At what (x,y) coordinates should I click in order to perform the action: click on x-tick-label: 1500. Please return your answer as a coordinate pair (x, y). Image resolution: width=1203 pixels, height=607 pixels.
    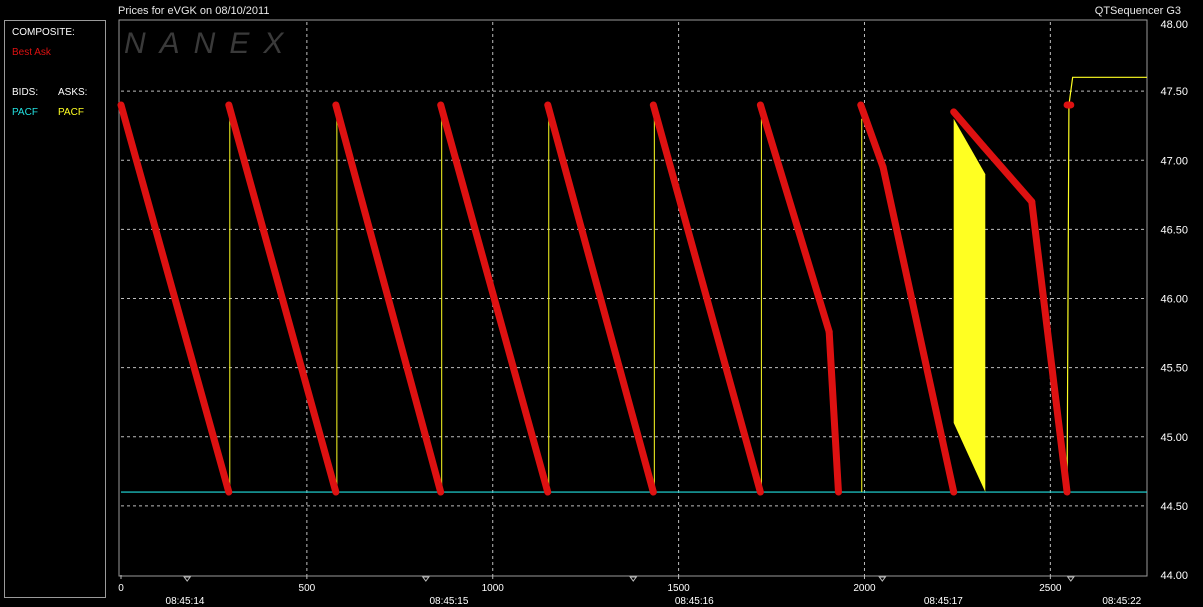
    Looking at the image, I should click on (678, 588).